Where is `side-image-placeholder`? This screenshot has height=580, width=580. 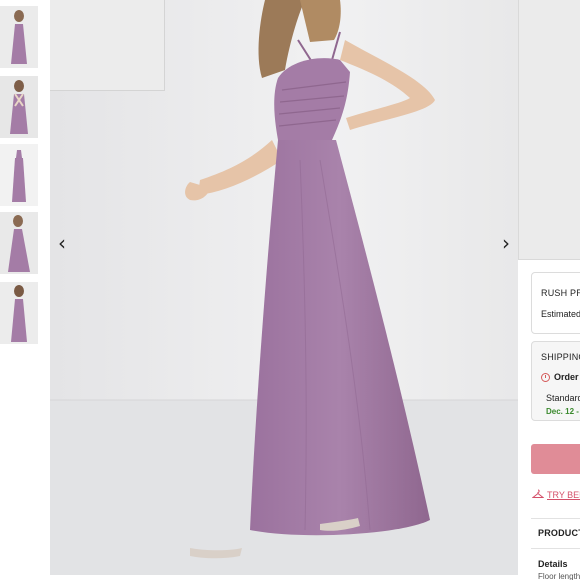 side-image-placeholder is located at coordinates (549, 130).